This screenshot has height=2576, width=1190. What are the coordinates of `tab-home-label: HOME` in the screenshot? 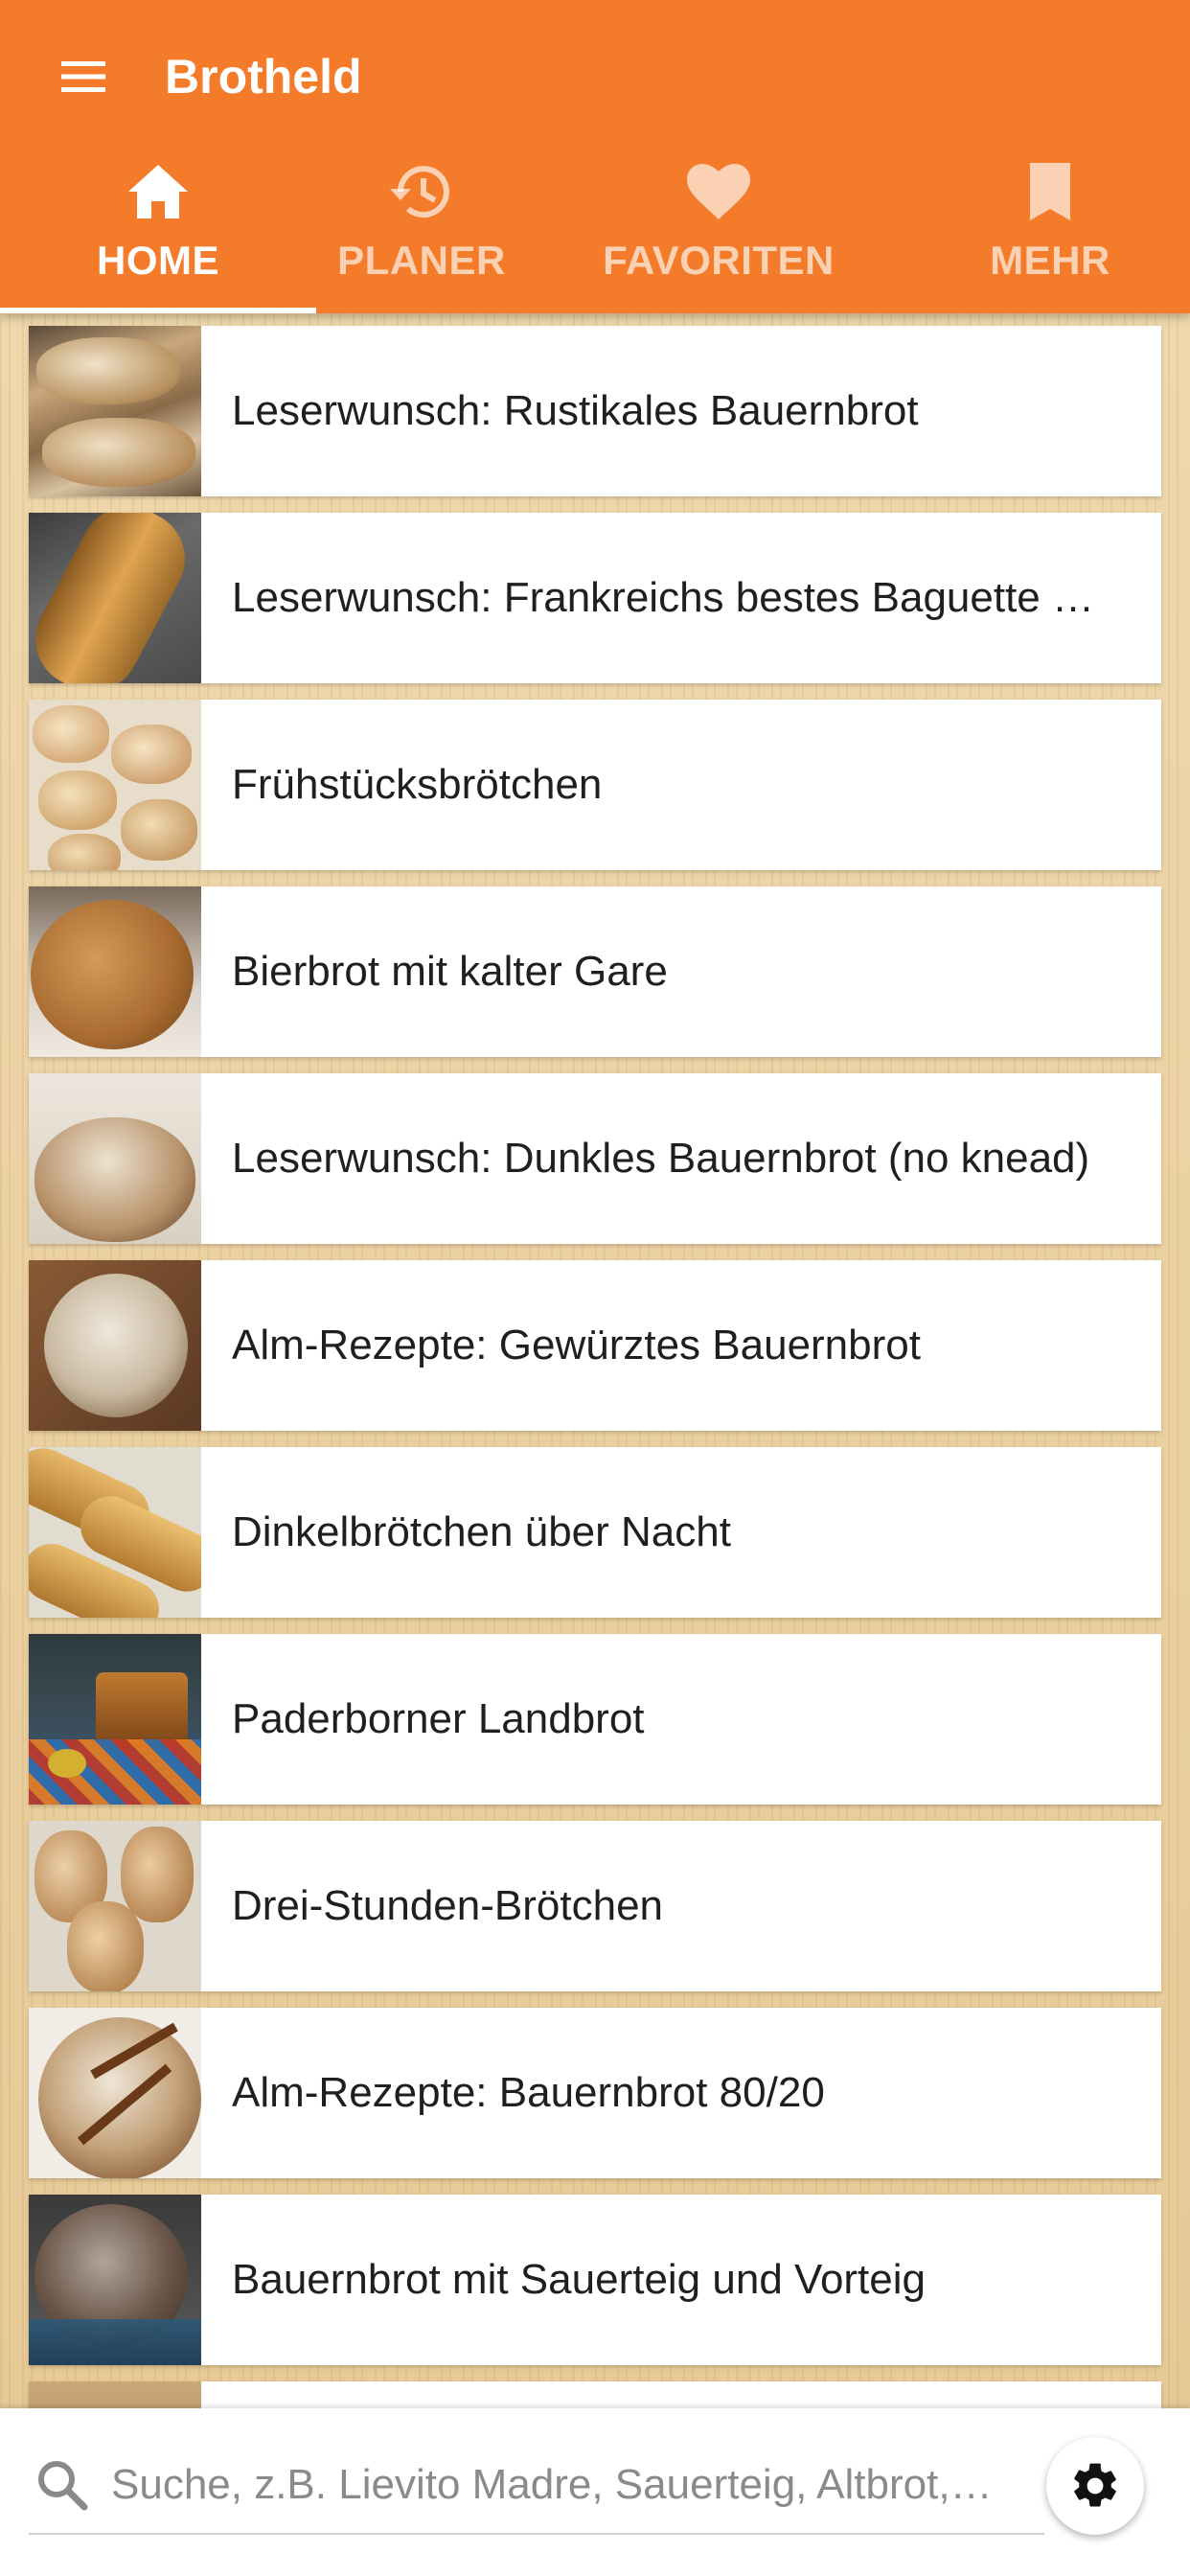 It's located at (158, 260).